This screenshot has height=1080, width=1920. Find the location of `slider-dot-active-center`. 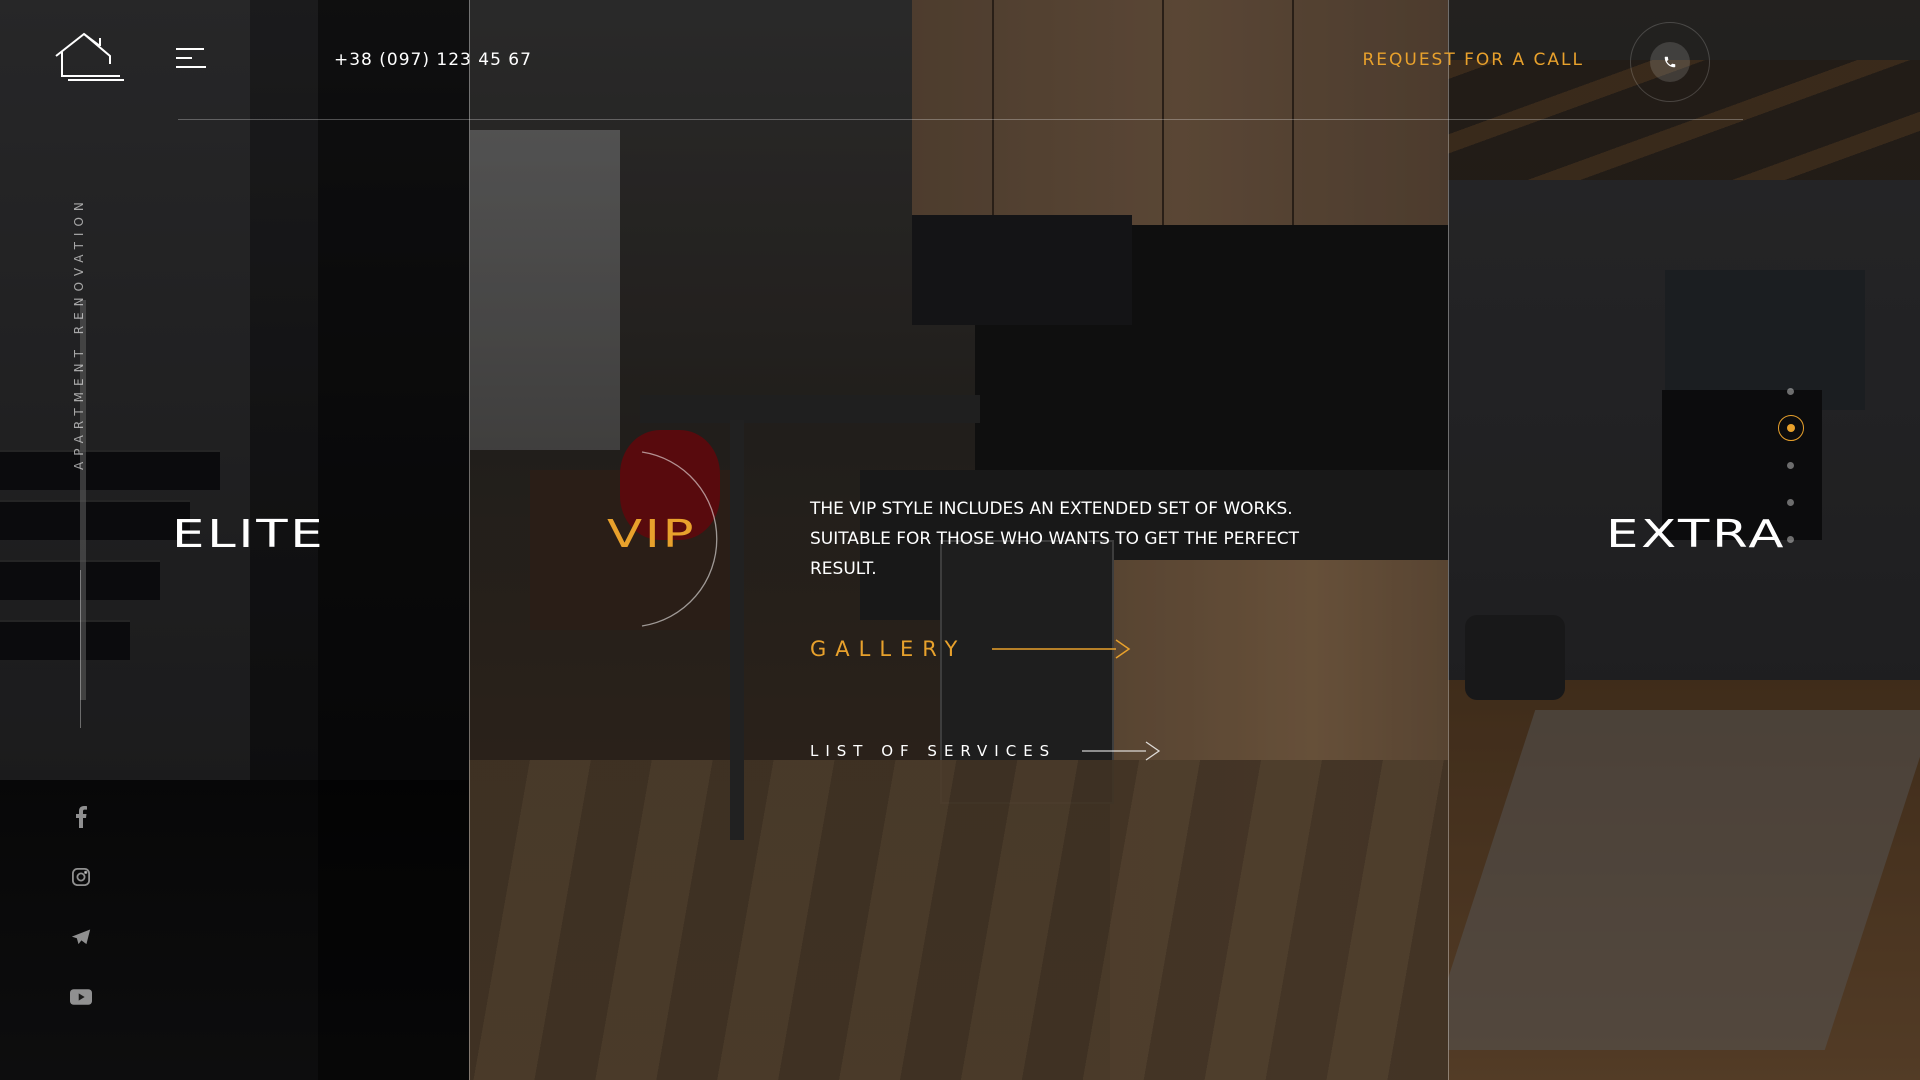

slider-dot-active-center is located at coordinates (1791, 428).